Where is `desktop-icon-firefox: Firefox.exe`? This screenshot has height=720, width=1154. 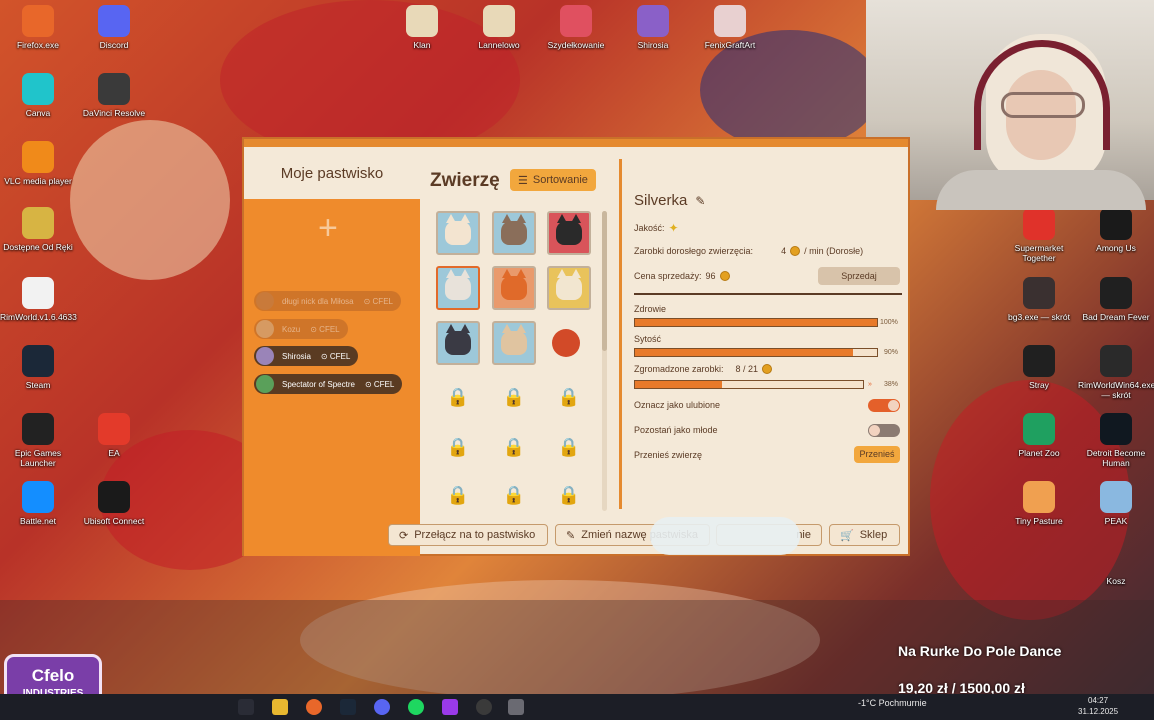 desktop-icon-firefox: Firefox.exe is located at coordinates (38, 27).